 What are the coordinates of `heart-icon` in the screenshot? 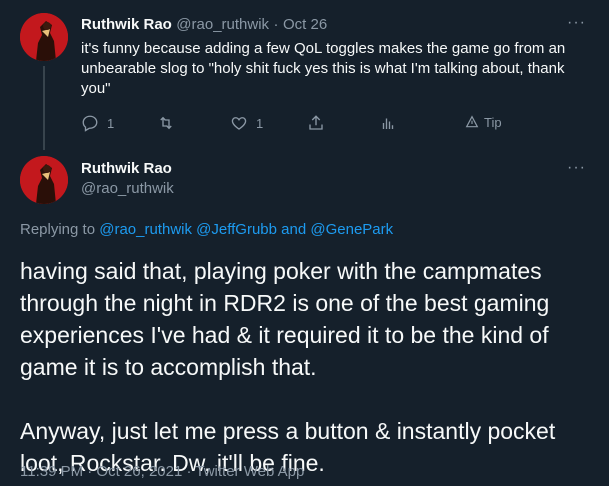 It's located at (239, 123).